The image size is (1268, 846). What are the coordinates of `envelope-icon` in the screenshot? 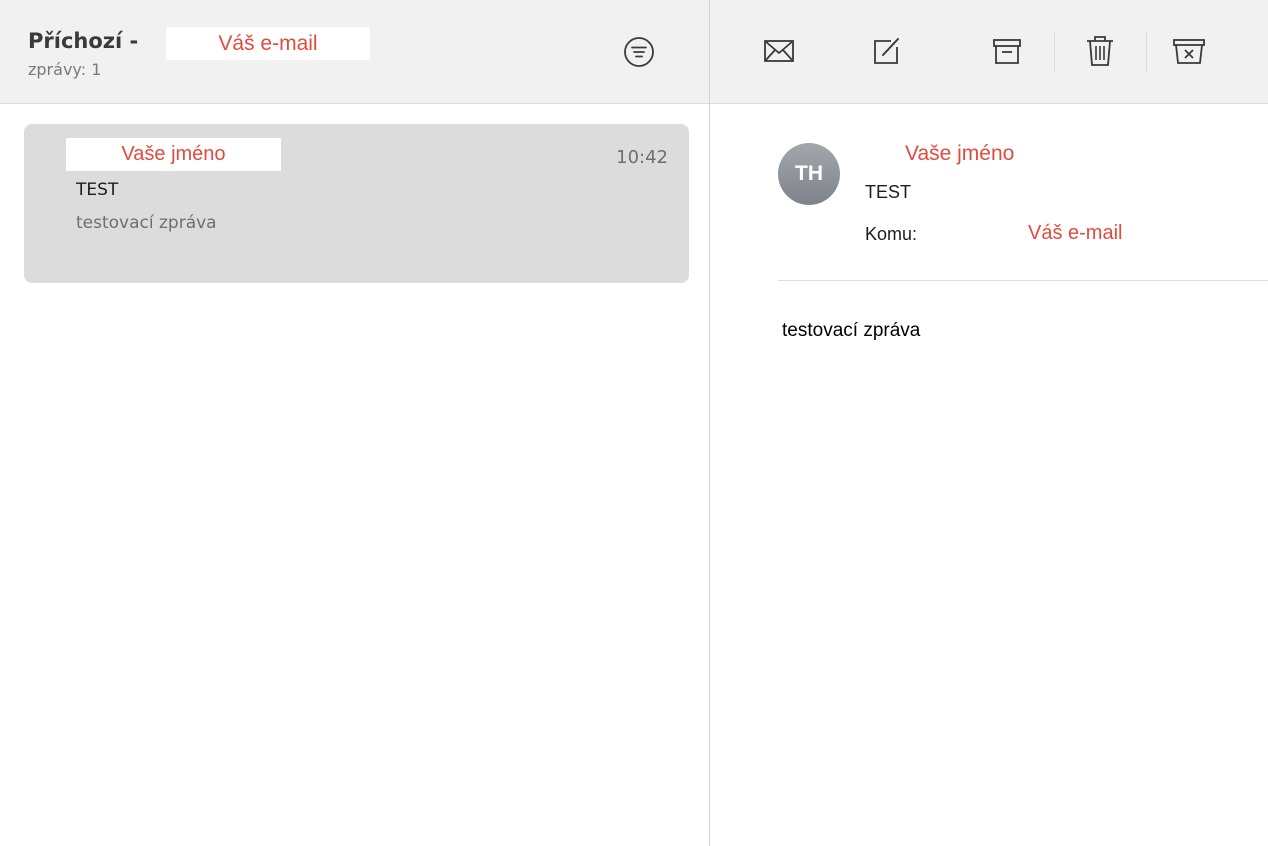 It's located at (779, 51).